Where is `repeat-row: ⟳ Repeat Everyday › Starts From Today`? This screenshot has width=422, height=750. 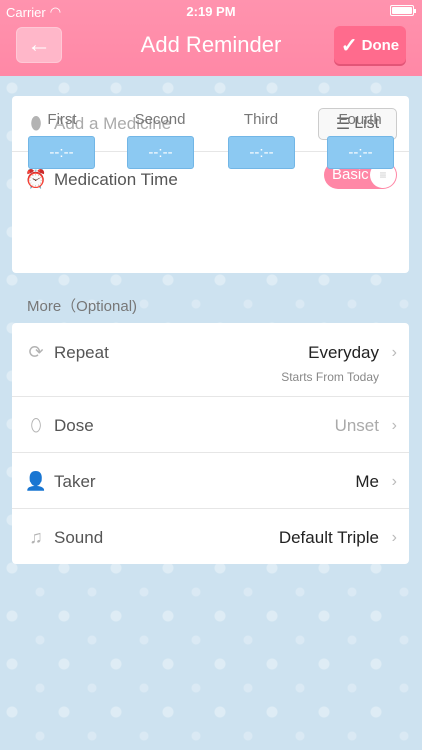 repeat-row: ⟳ Repeat Everyday › Starts From Today is located at coordinates (210, 360).